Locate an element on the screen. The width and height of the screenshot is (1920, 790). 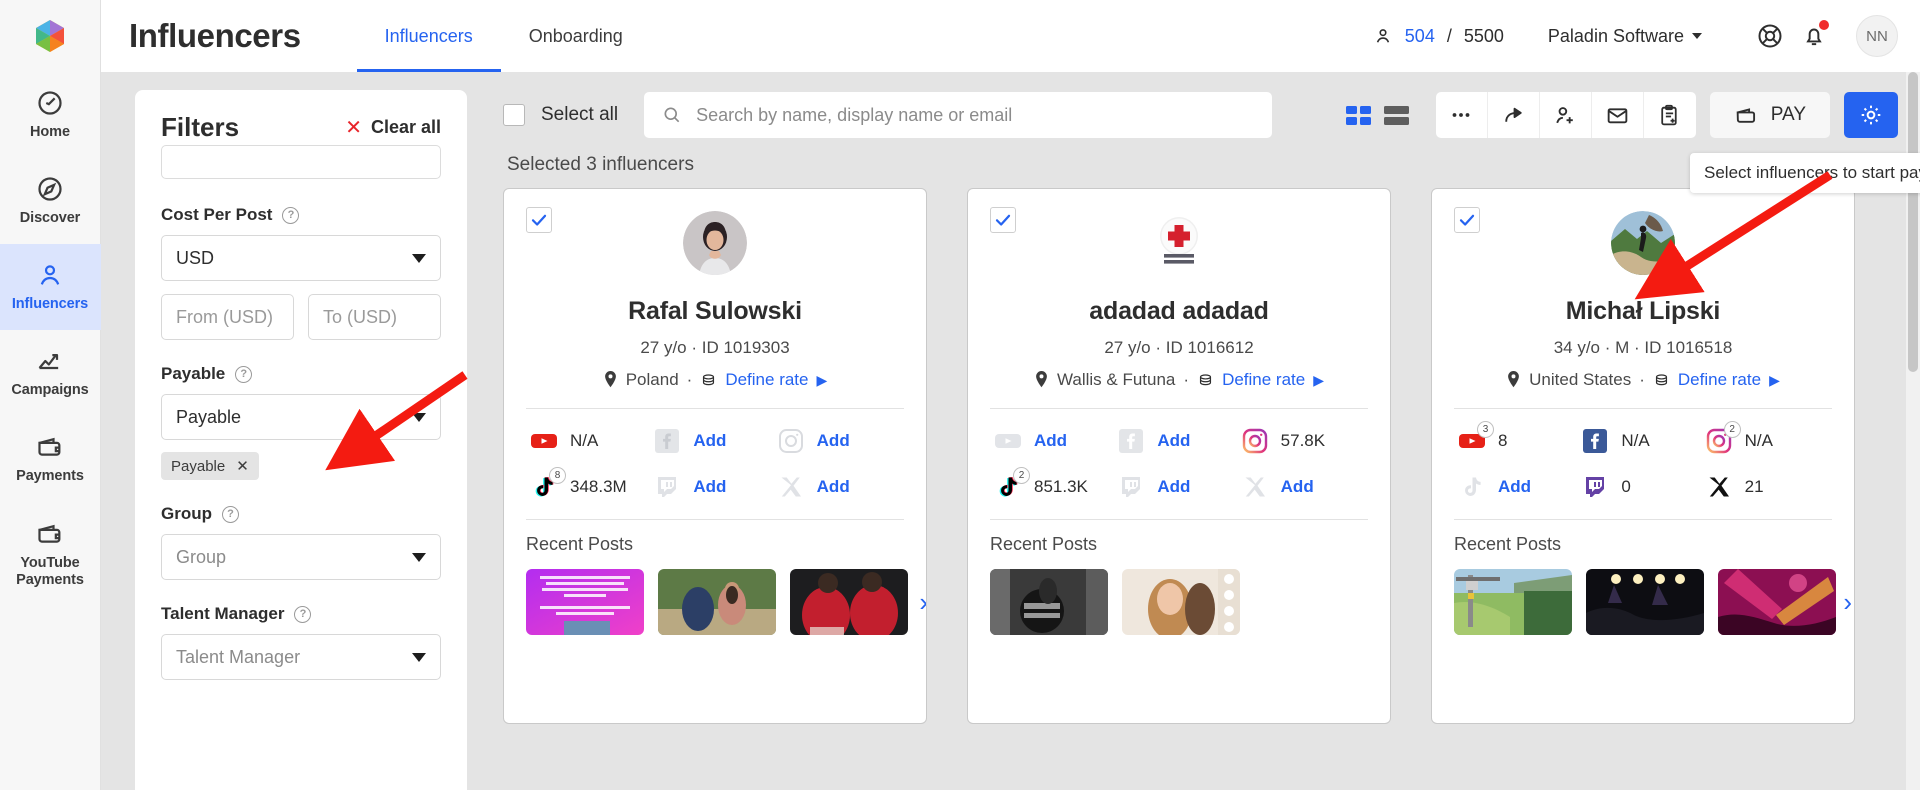
settings-button is located at coordinates (1871, 115).